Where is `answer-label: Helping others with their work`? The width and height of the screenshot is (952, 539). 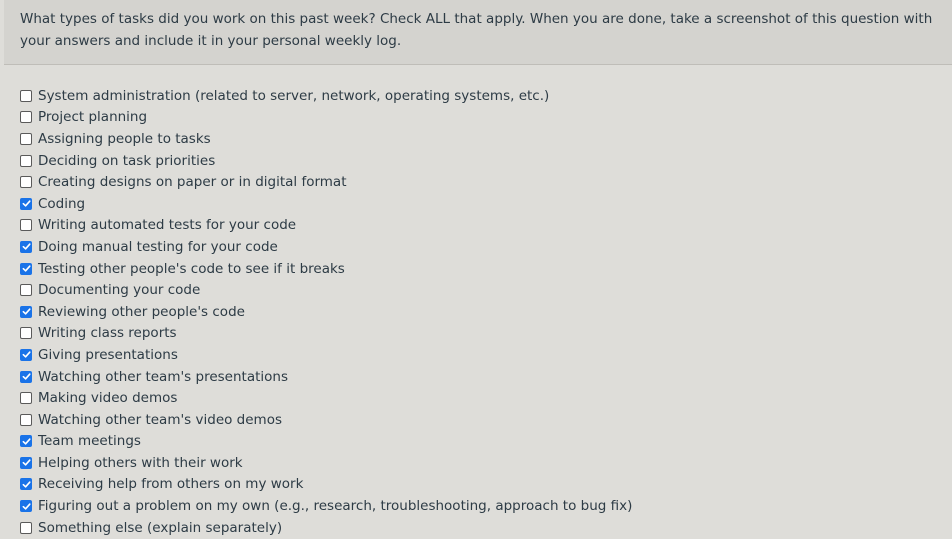 answer-label: Helping others with their work is located at coordinates (140, 462).